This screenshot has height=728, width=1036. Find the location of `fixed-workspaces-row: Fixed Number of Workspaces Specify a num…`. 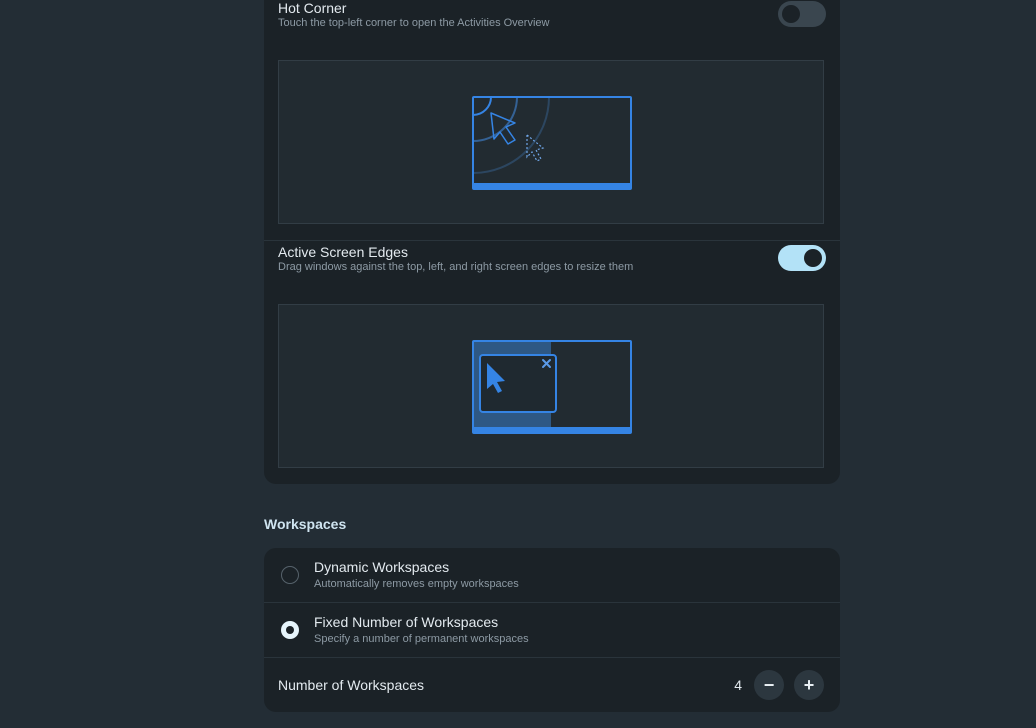

fixed-workspaces-row: Fixed Number of Workspaces Specify a num… is located at coordinates (552, 630).